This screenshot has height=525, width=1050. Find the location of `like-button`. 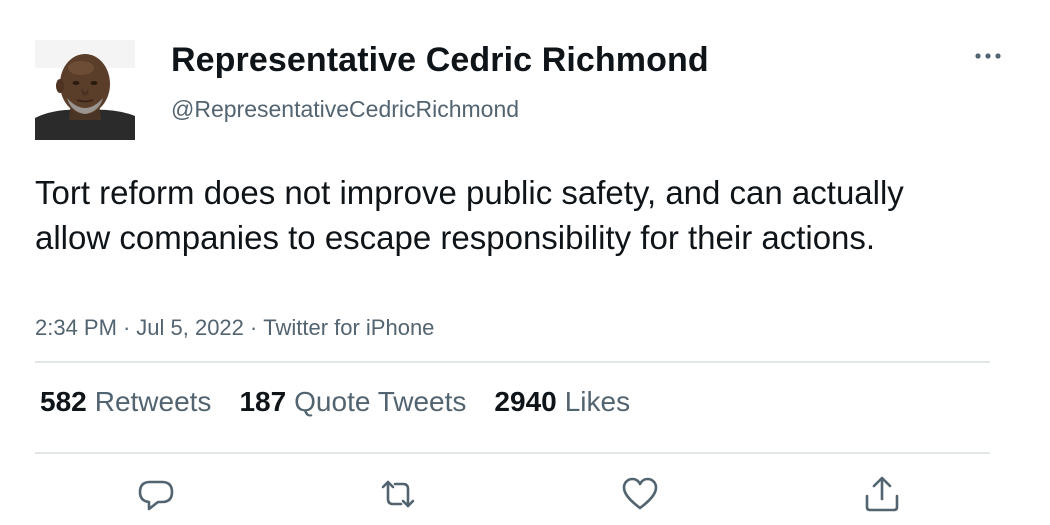

like-button is located at coordinates (640, 494).